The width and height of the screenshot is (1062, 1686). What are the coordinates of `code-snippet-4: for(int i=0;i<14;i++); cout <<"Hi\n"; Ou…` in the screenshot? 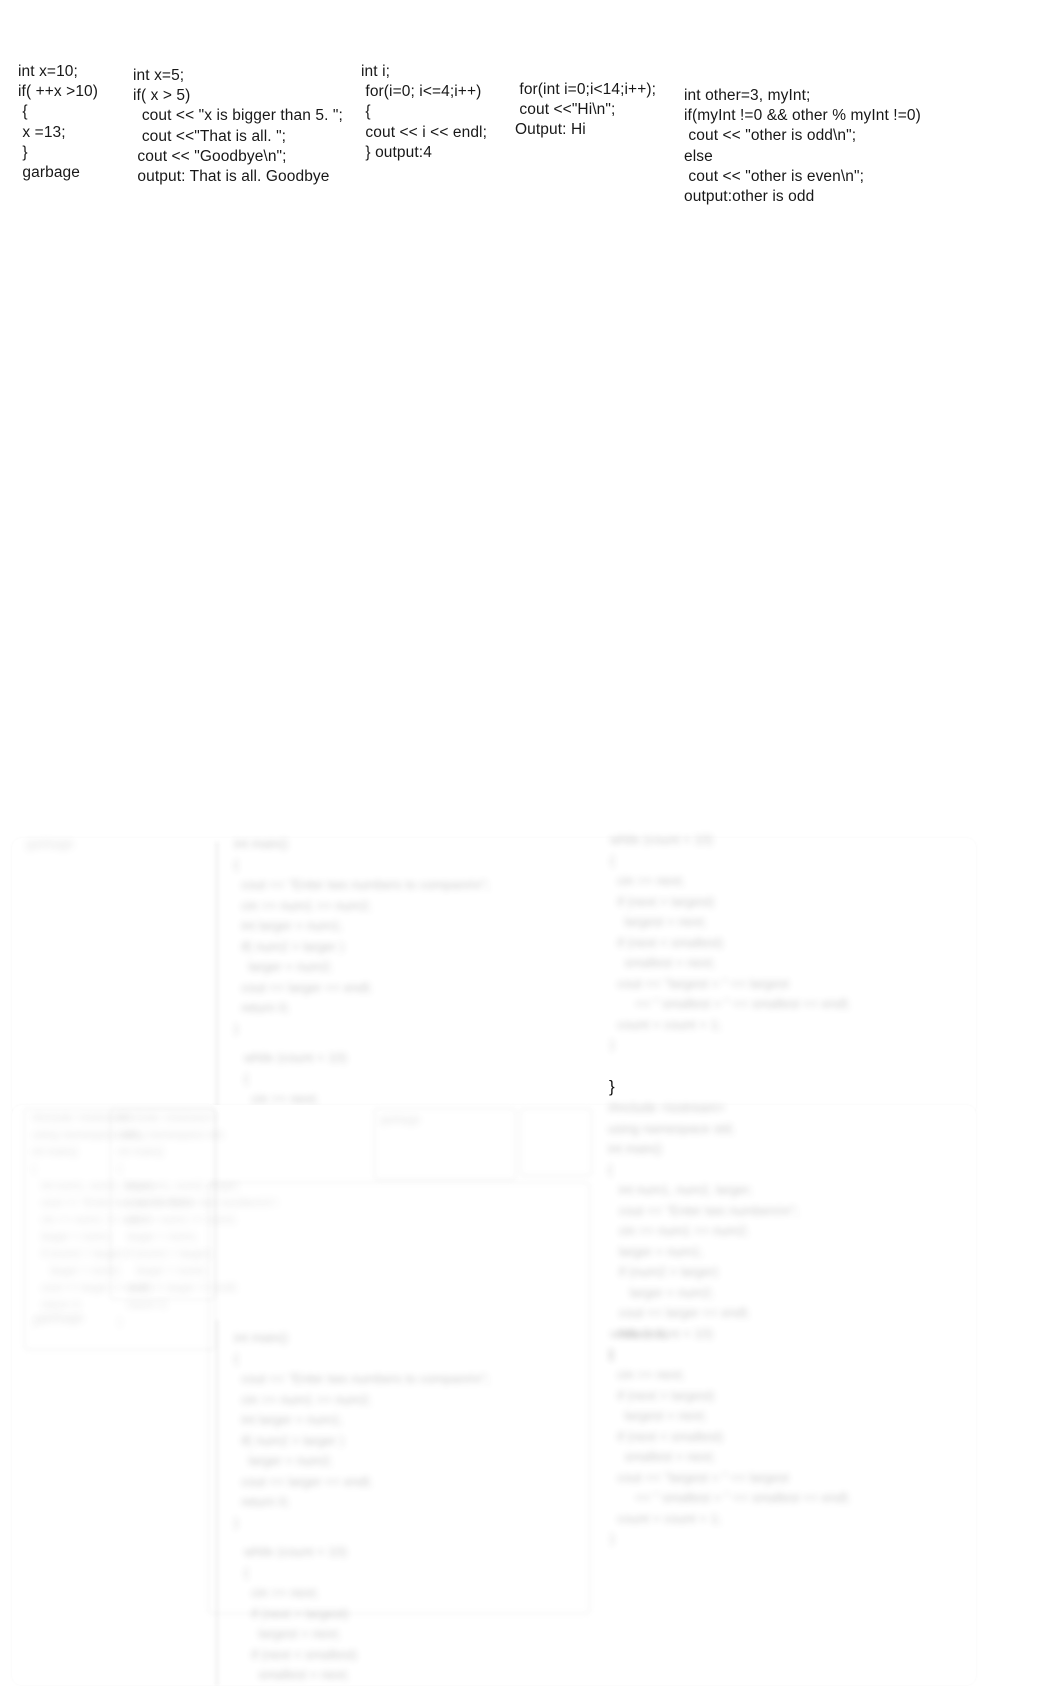 It's located at (586, 110).